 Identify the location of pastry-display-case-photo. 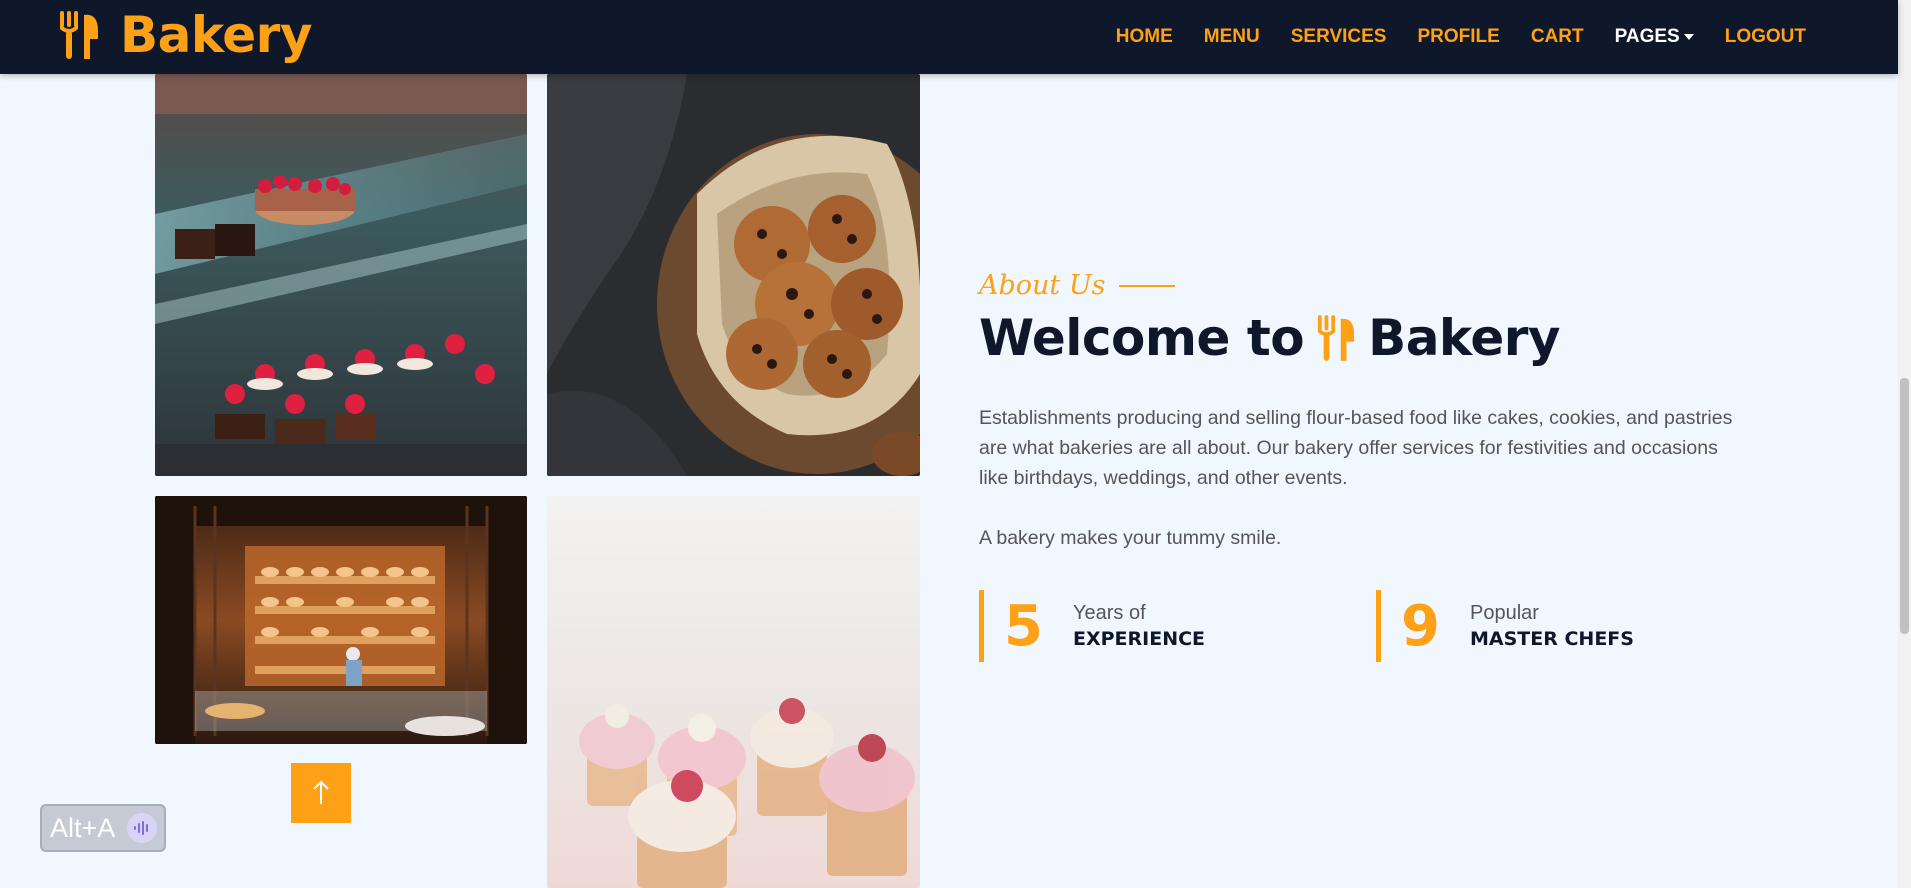
(341, 275).